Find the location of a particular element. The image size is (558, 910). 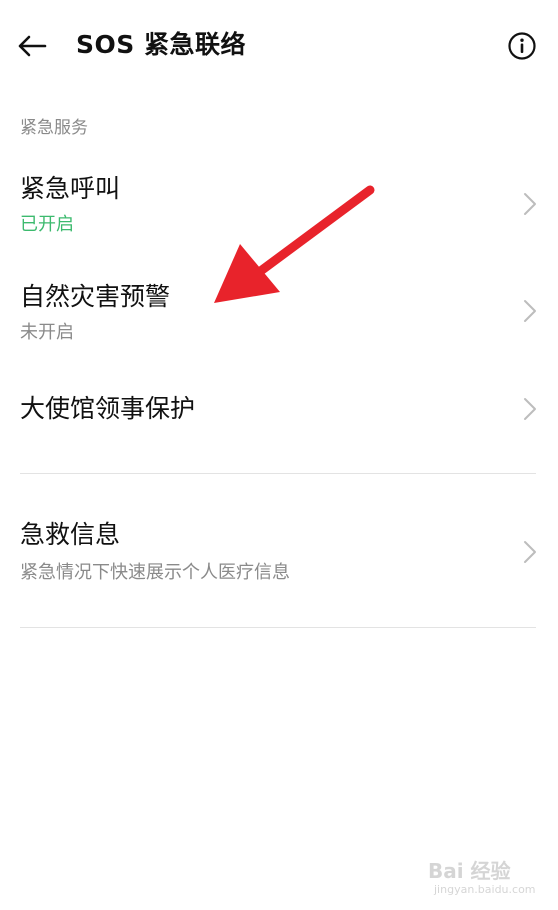

list-item-emergency-call: 紧急呼叫 已开启 is located at coordinates (279, 208).